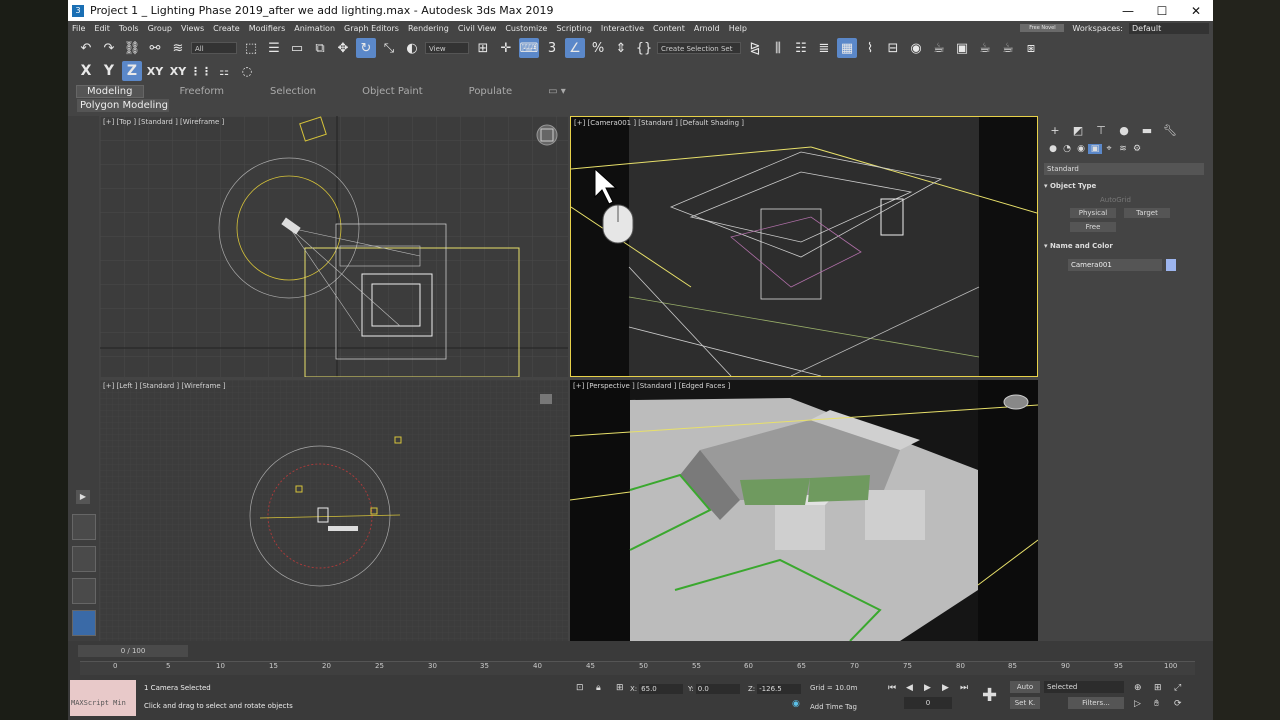 This screenshot has width=1280, height=720. Describe the element at coordinates (1138, 688) in the screenshot. I see `zoom-icon: ⊕` at that location.